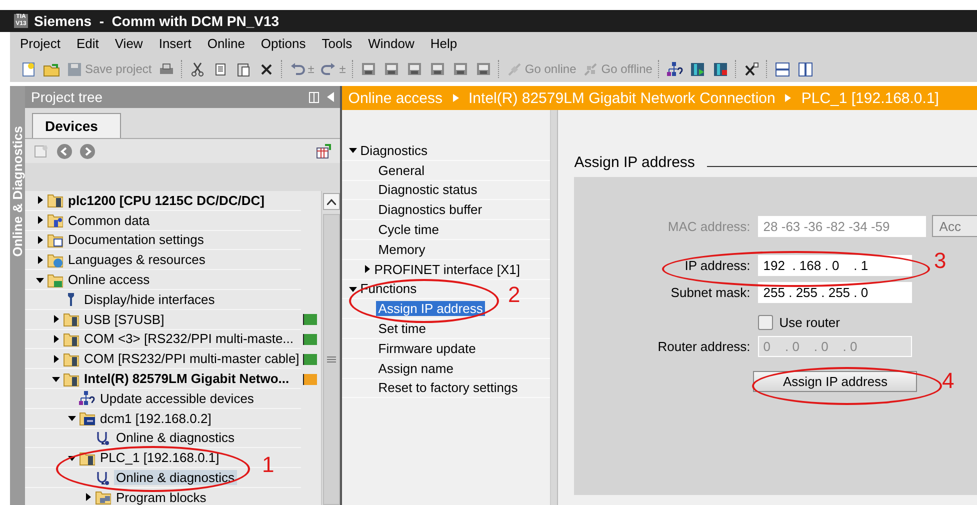 The width and height of the screenshot is (977, 505). Describe the element at coordinates (136, 240) in the screenshot. I see `tree-item: Documentation settings` at that location.